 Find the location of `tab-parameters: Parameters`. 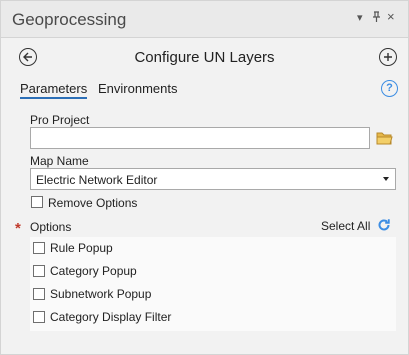

tab-parameters: Parameters is located at coordinates (54, 90).